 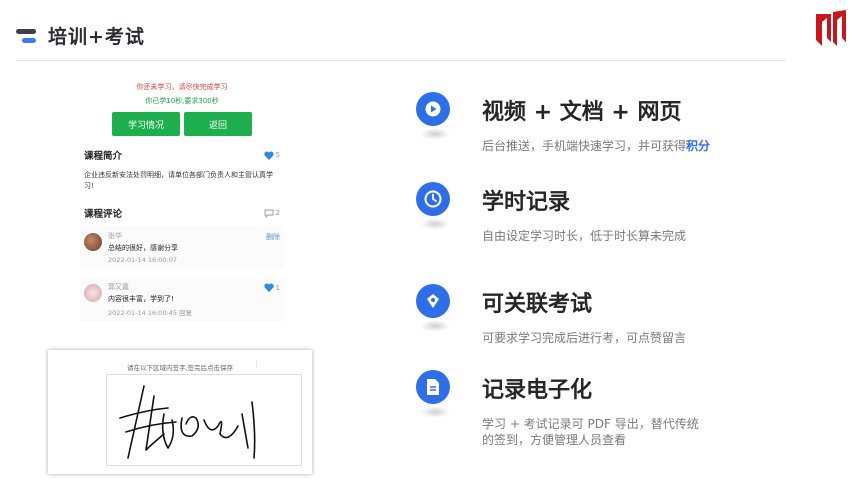 What do you see at coordinates (273, 237) in the screenshot?
I see `delete-link: 删除` at bounding box center [273, 237].